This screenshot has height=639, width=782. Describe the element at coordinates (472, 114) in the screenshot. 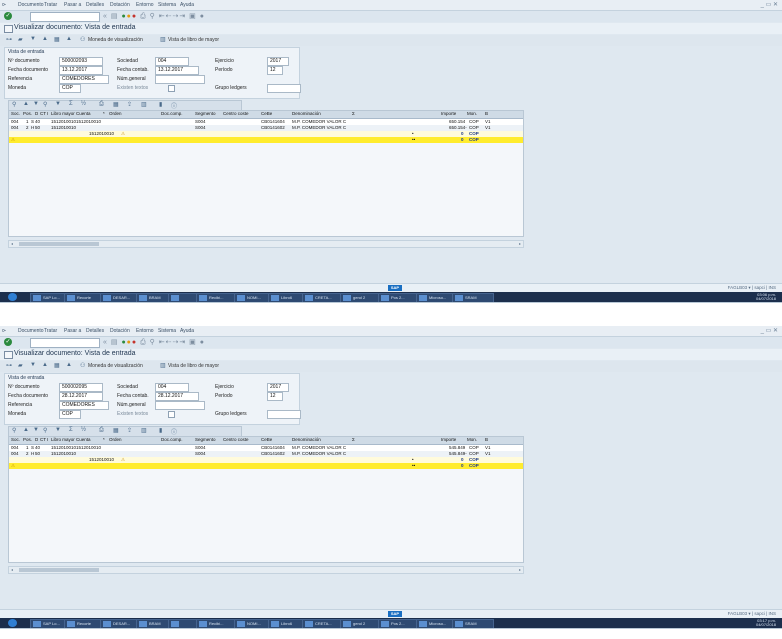

I see `column-header: Mon.` at that location.